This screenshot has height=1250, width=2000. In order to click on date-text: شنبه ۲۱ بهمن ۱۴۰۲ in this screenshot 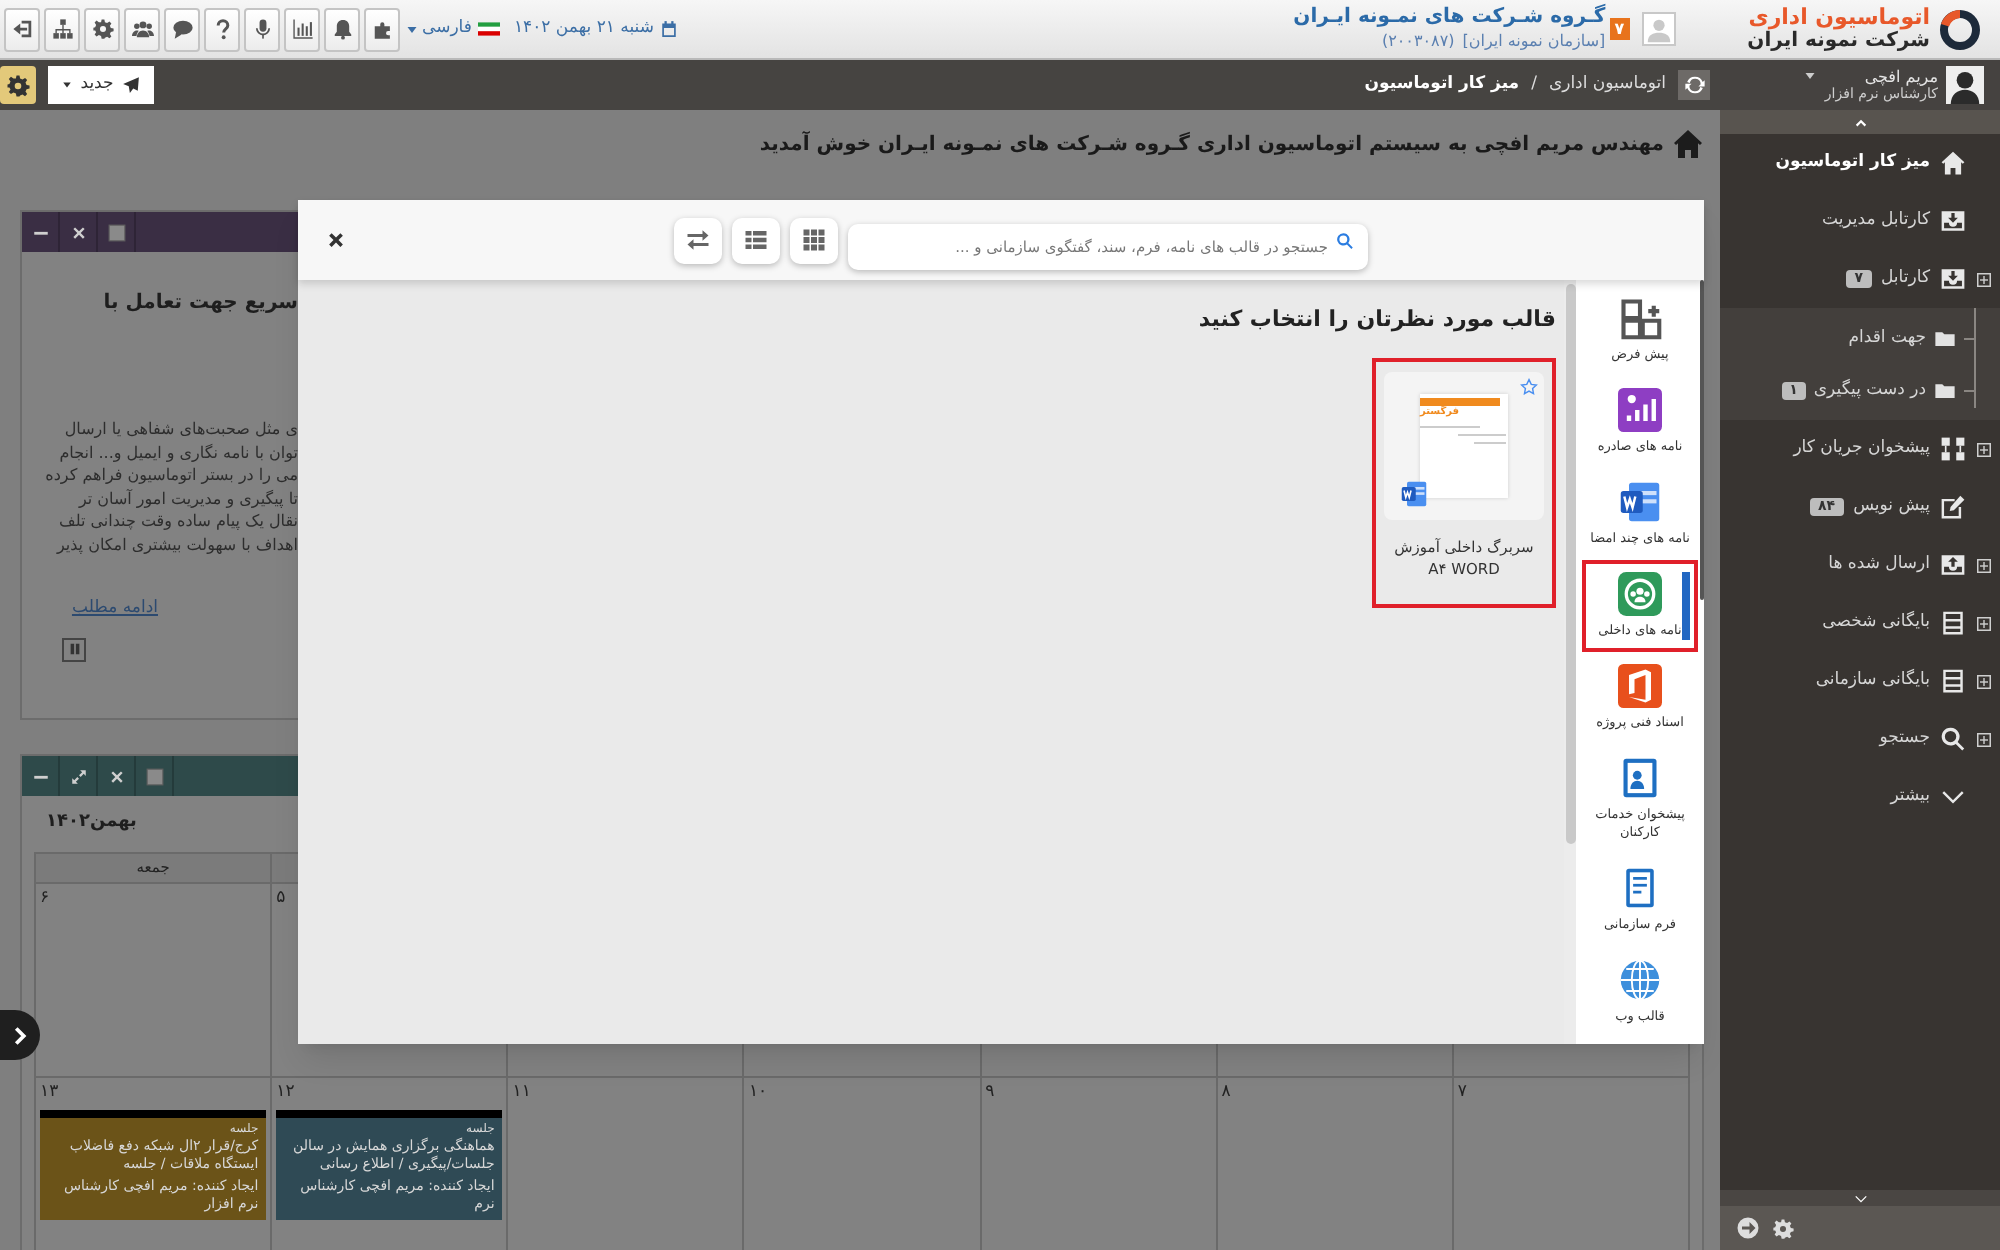, I will do `click(583, 29)`.